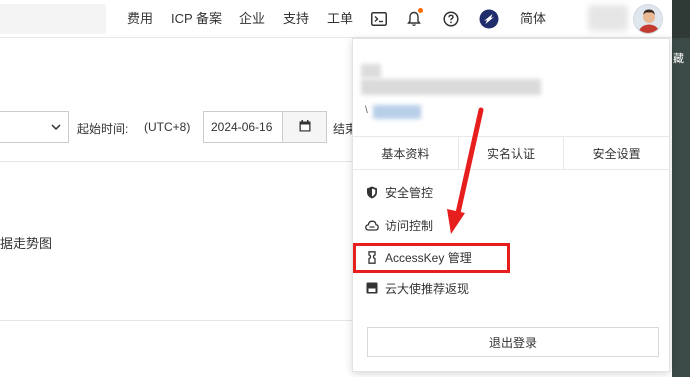  Describe the element at coordinates (34, 127) in the screenshot. I see `region-select` at that location.